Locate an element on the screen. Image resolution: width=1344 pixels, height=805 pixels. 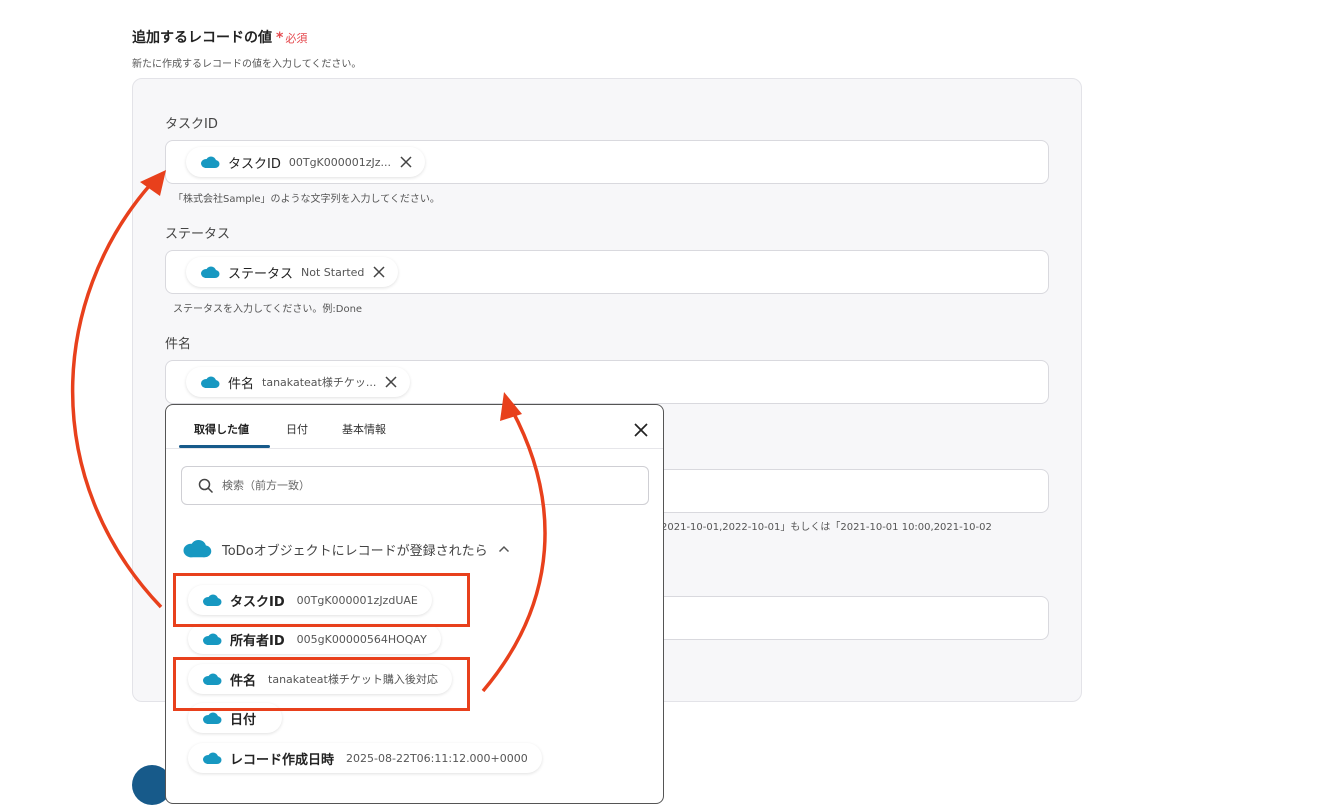
task-id-hint: 「株式会社Sample」のような文字列を入力してください。 is located at coordinates (306, 199).